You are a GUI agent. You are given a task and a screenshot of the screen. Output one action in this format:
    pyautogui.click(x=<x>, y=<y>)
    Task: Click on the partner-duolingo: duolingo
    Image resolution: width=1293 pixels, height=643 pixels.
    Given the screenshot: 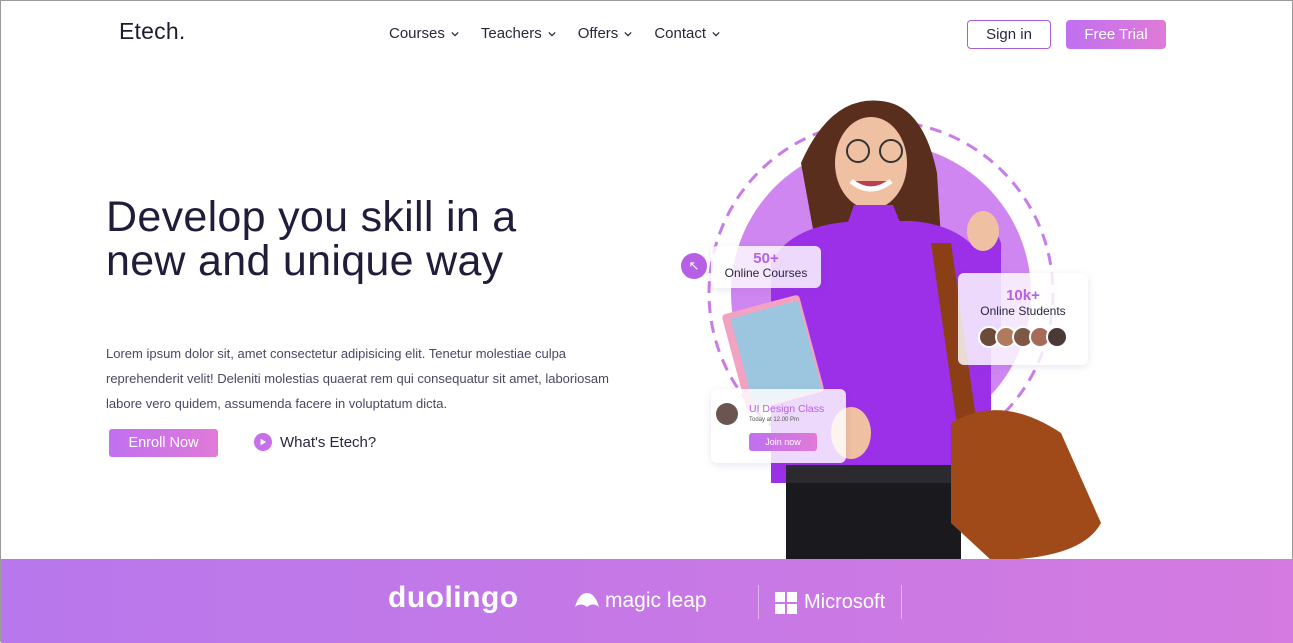 What is the action you would take?
    pyautogui.click(x=453, y=597)
    